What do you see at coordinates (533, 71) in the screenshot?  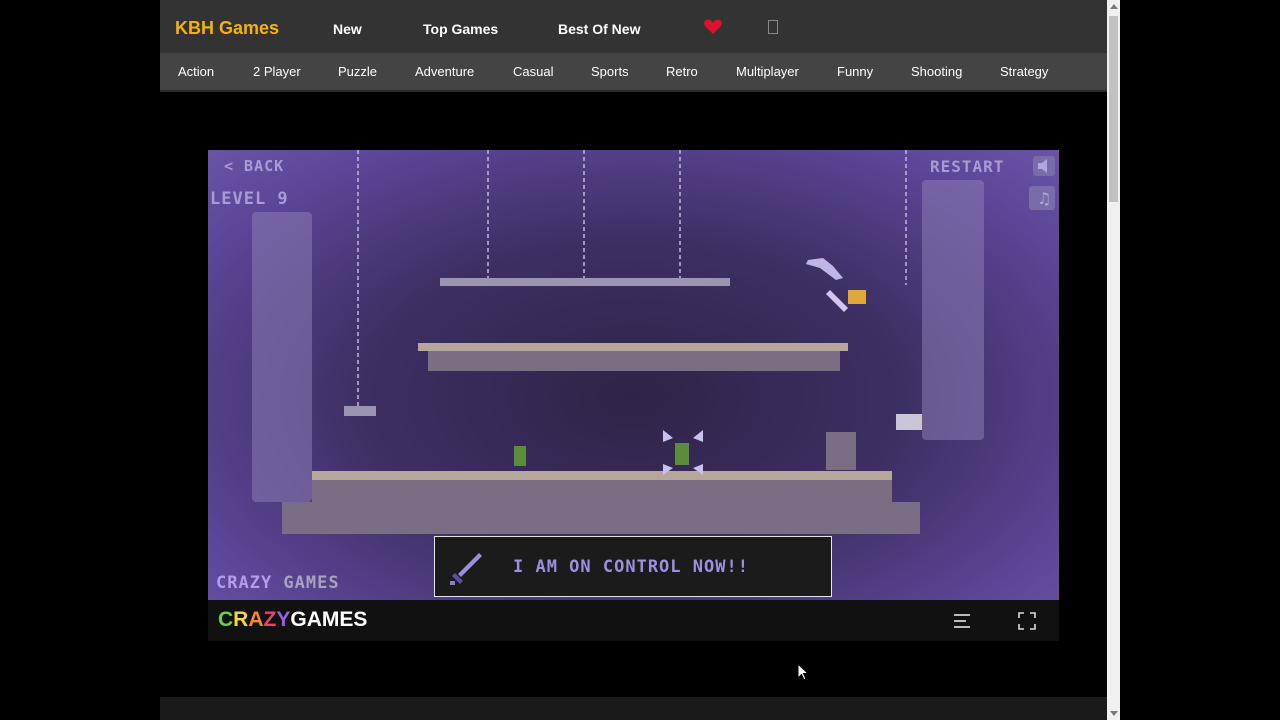 I see `category-casual: Casual` at bounding box center [533, 71].